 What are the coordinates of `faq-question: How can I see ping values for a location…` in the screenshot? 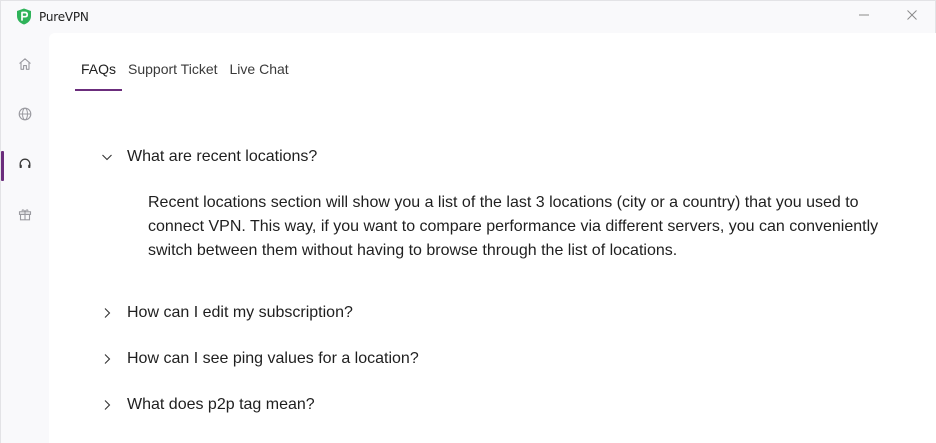 It's located at (273, 358).